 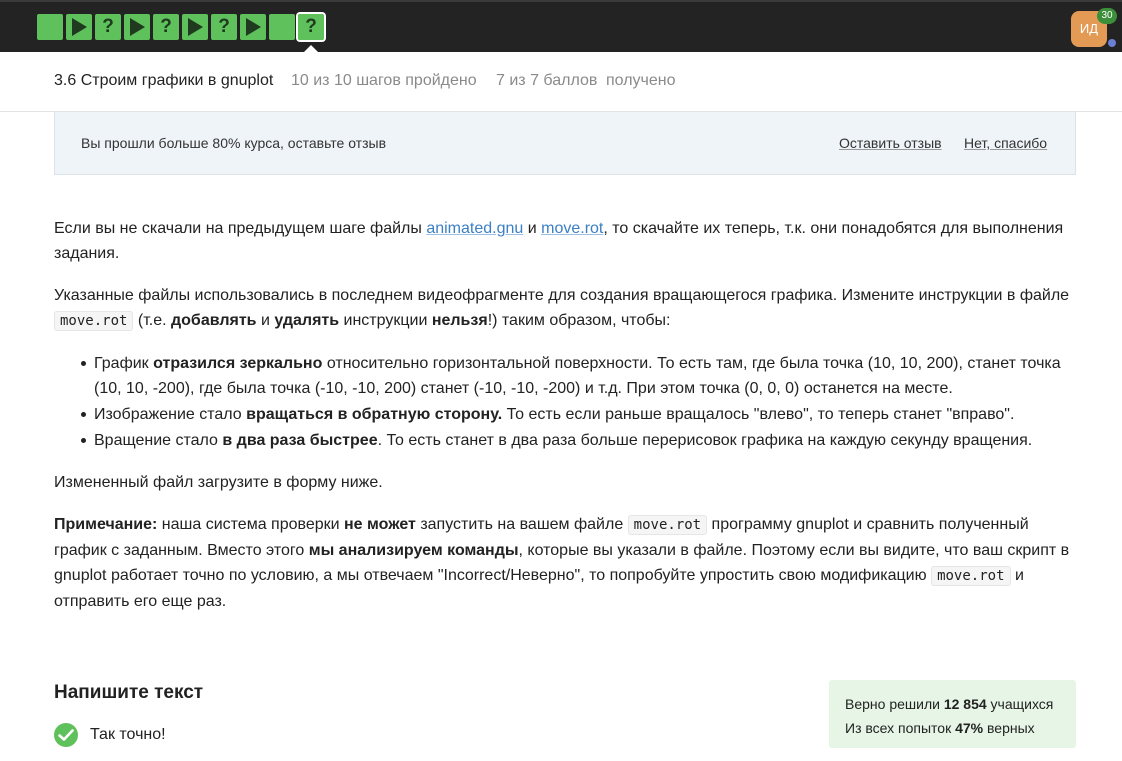 I want to click on step-2-video, so click(x=79, y=27).